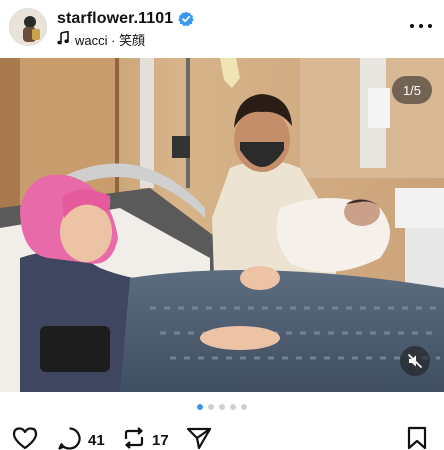 The width and height of the screenshot is (444, 450). What do you see at coordinates (63, 39) in the screenshot?
I see `music-note-icon` at bounding box center [63, 39].